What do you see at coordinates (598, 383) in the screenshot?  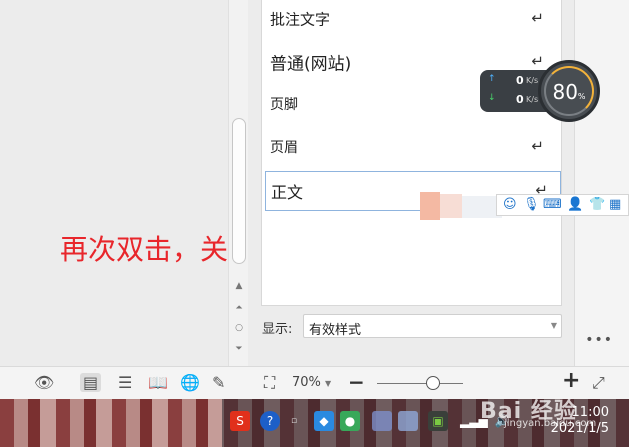 I see `fullscreen-icon: ⤢` at bounding box center [598, 383].